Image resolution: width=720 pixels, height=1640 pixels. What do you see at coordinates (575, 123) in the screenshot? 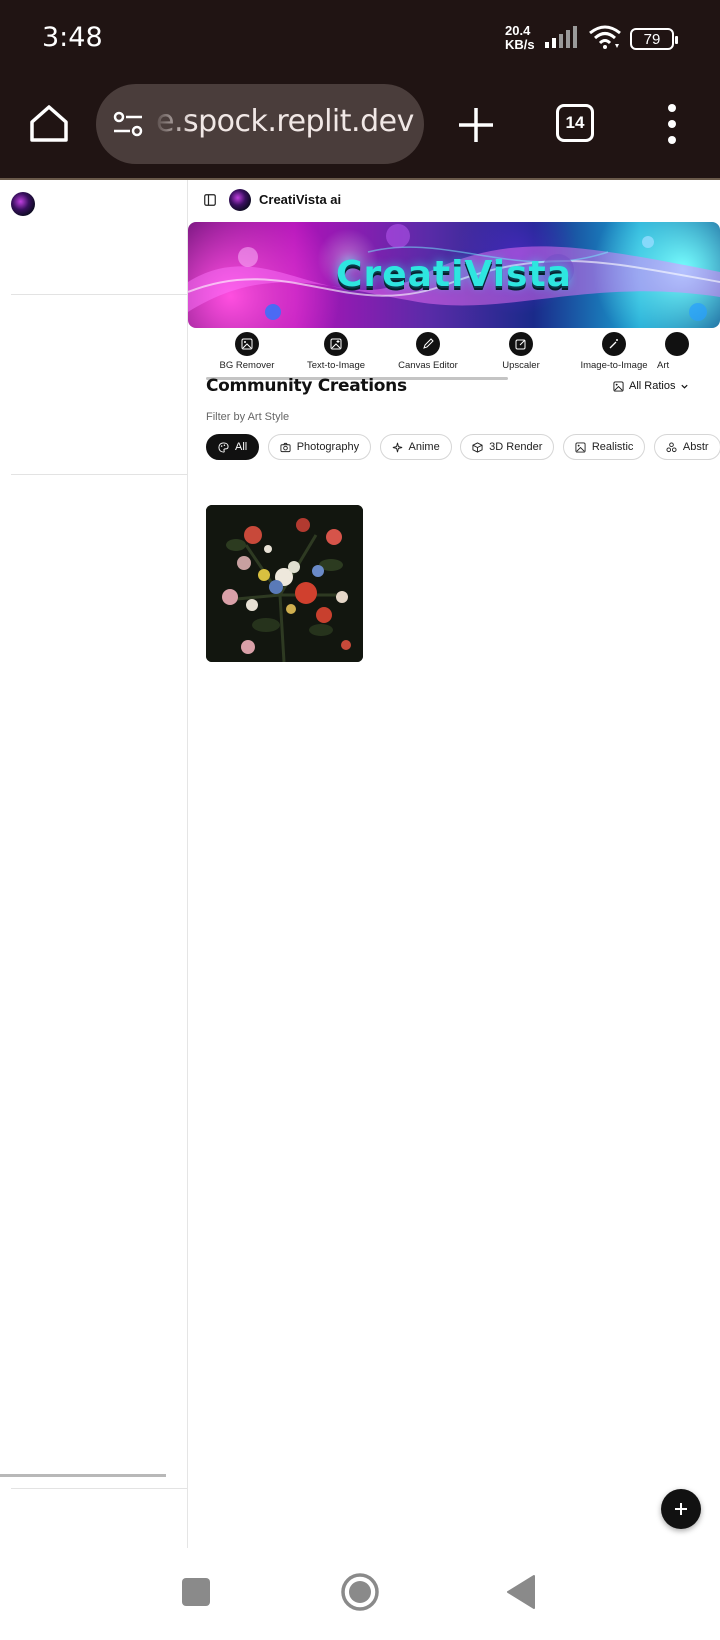
I see `tab-switcher-button: 14` at bounding box center [575, 123].